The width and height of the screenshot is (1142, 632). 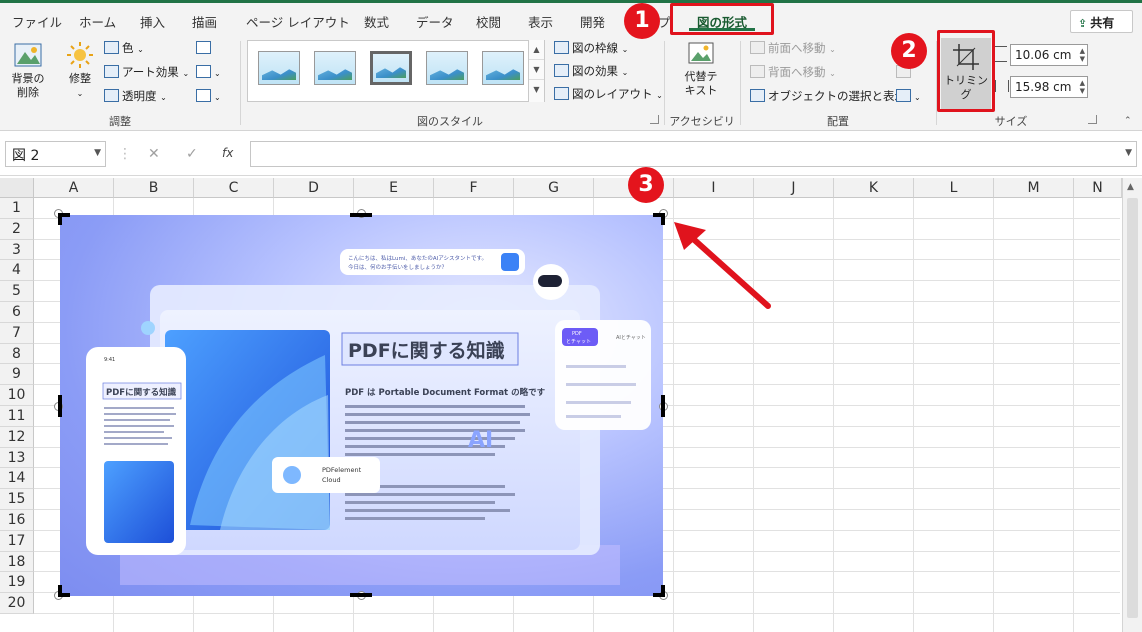 What do you see at coordinates (693, 154) in the screenshot?
I see `formula-input: ▼` at bounding box center [693, 154].